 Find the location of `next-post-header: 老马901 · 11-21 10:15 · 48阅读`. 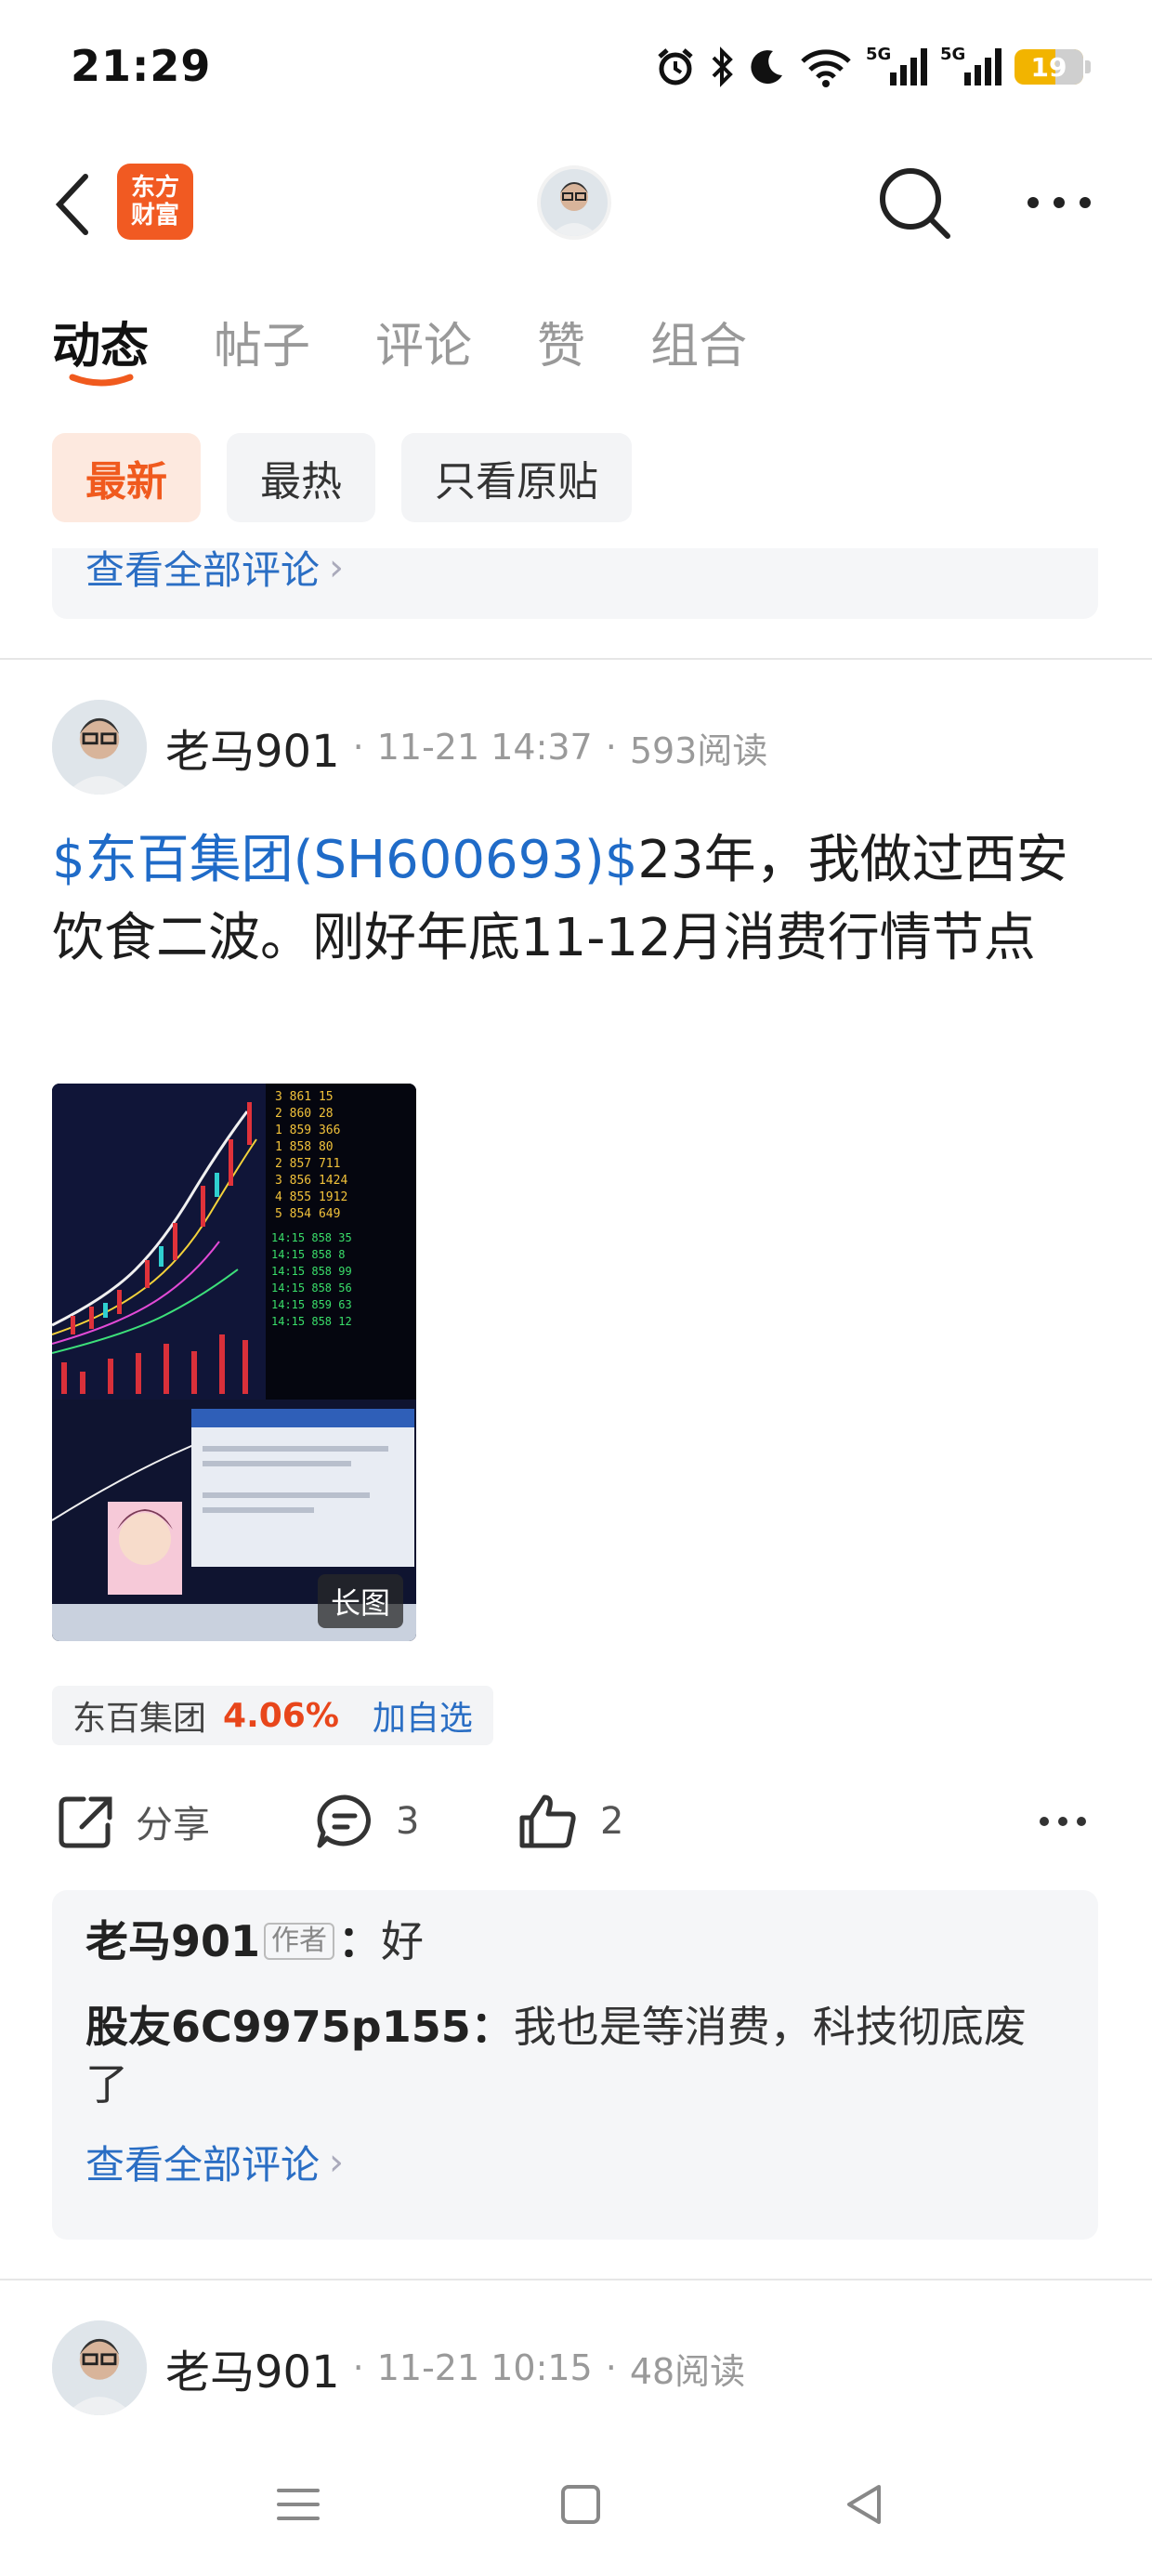

next-post-header: 老马901 · 11-21 10:15 · 48阅读 is located at coordinates (398, 2368).